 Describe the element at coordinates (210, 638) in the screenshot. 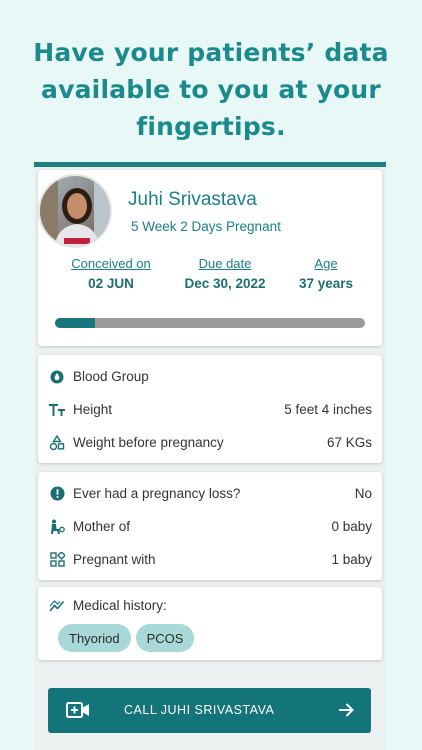

I see `medical-history-chips: Thyoriod PCOS` at that location.